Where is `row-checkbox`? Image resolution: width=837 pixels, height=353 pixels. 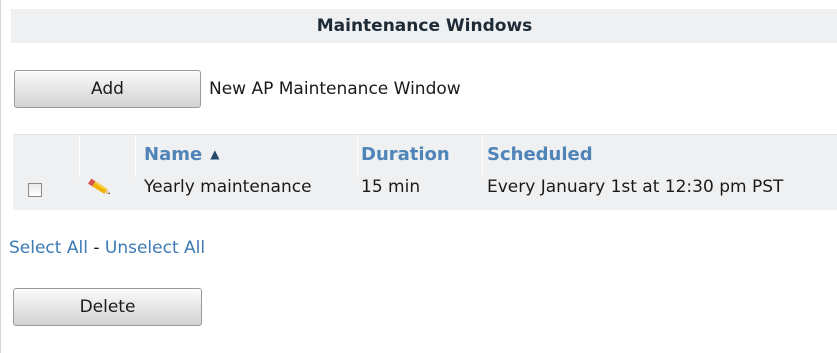 row-checkbox is located at coordinates (35, 190).